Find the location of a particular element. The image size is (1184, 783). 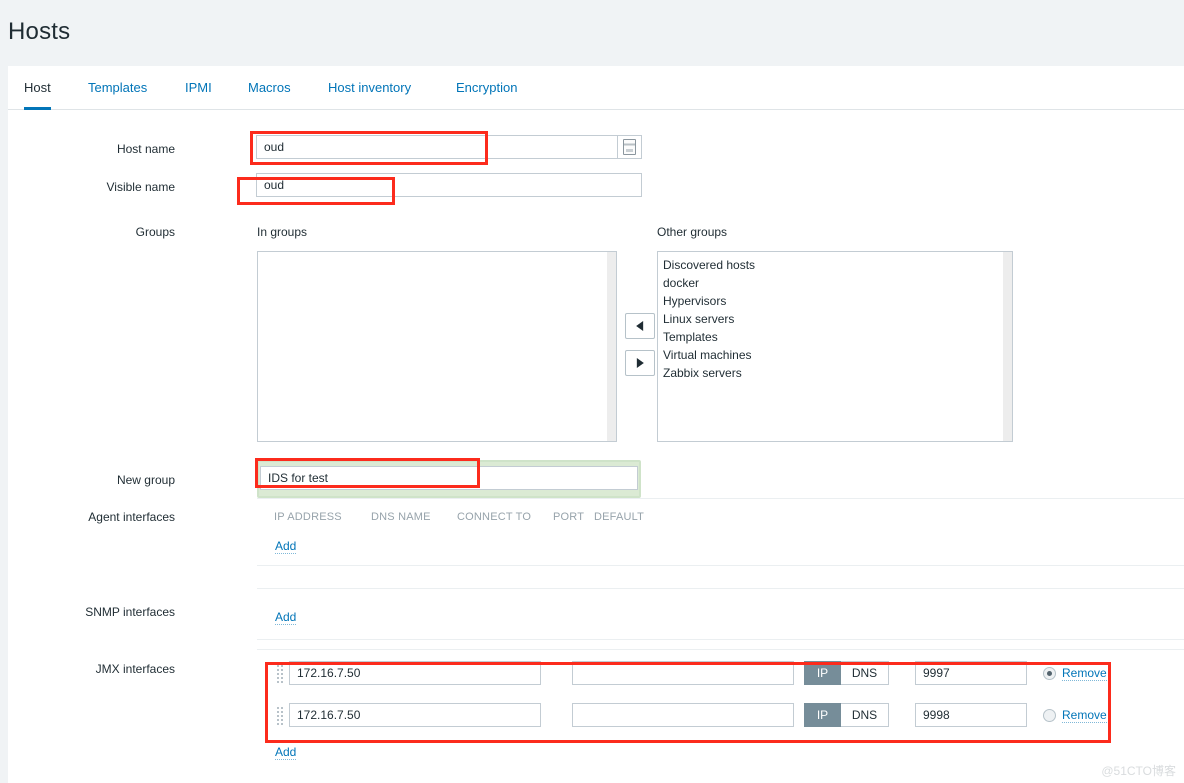

triangle-left-icon is located at coordinates (640, 326).